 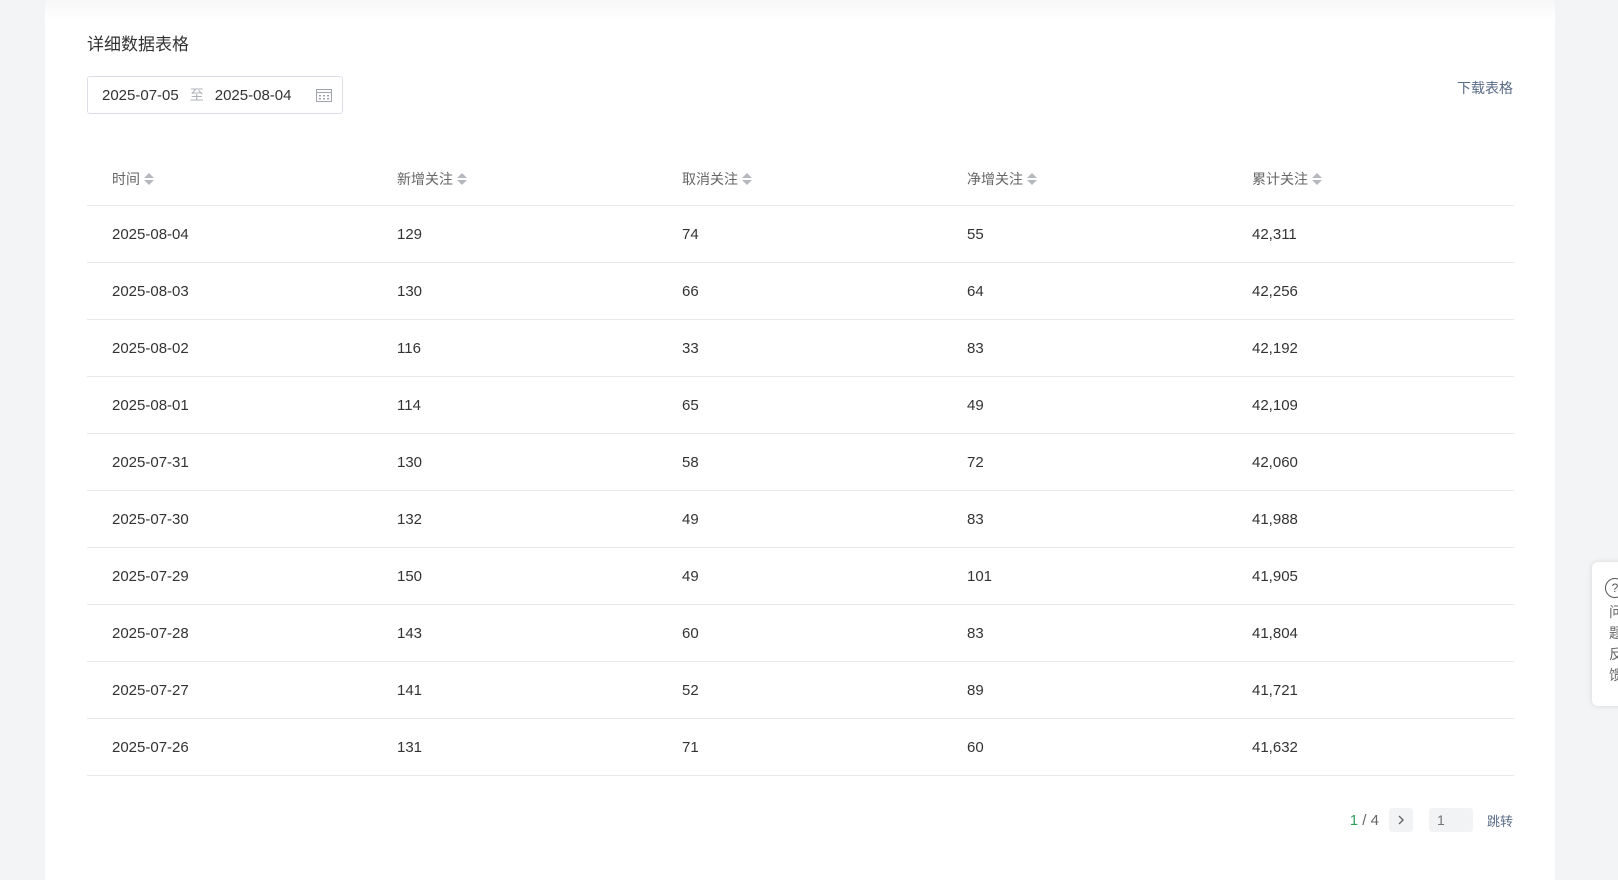 I want to click on cell-new-follows: 132, so click(x=410, y=519).